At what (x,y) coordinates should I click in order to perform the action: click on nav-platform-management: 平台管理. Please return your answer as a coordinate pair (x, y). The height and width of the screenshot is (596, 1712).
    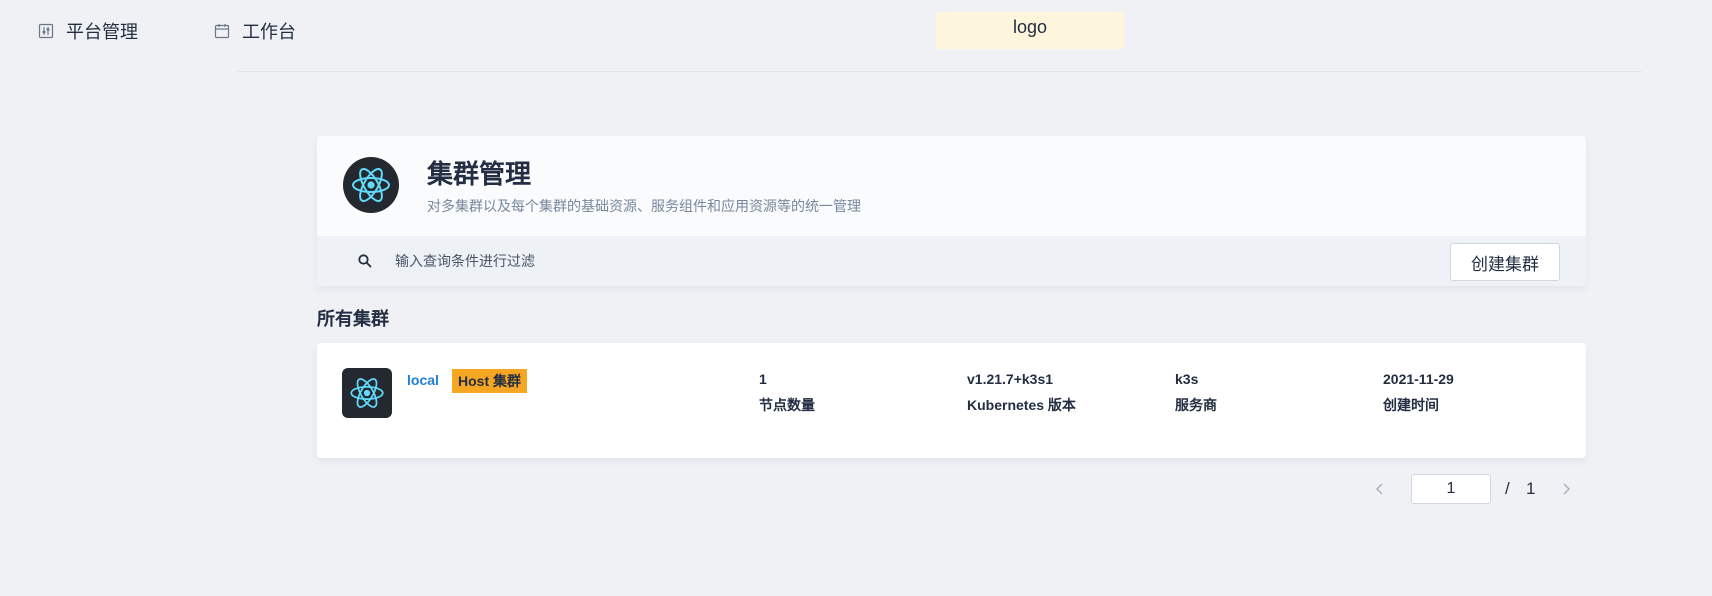
    Looking at the image, I should click on (88, 31).